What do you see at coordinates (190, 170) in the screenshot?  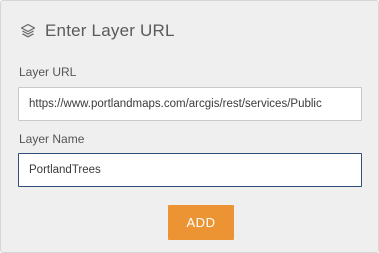 I see `layer-name-input` at bounding box center [190, 170].